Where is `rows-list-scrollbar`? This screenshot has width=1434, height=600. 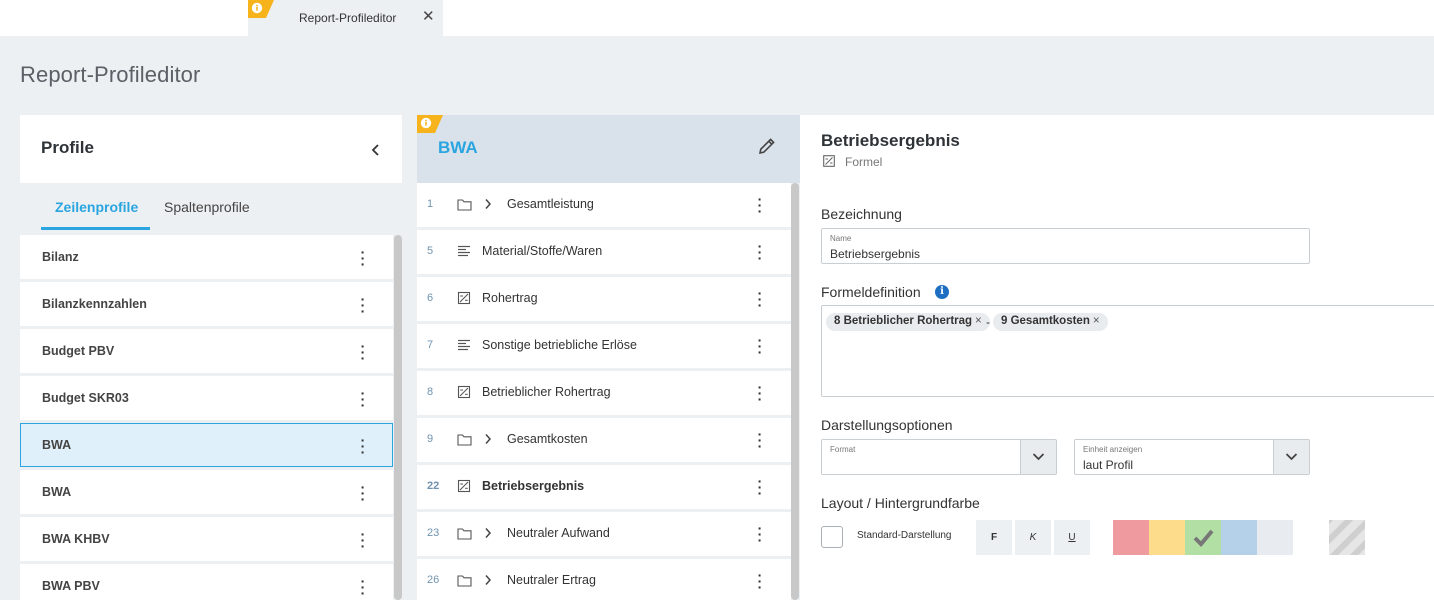
rows-list-scrollbar is located at coordinates (795, 391).